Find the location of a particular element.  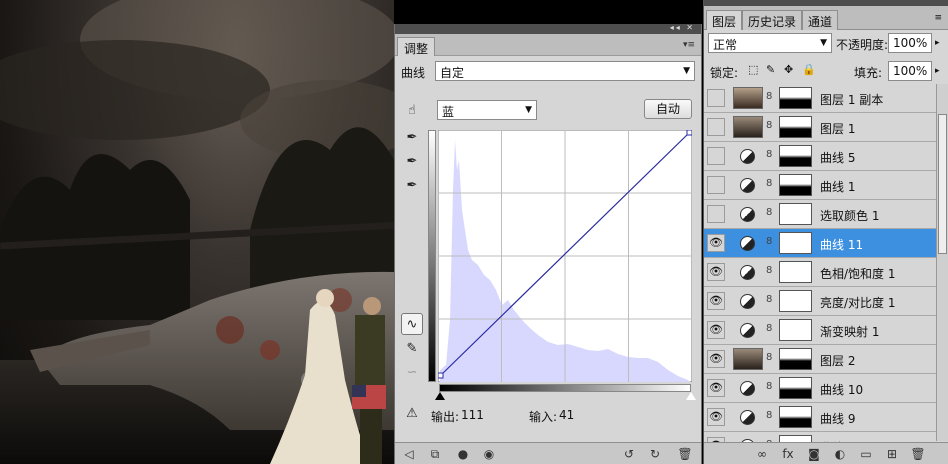

previous-state-icon: ↺ is located at coordinates (629, 454).